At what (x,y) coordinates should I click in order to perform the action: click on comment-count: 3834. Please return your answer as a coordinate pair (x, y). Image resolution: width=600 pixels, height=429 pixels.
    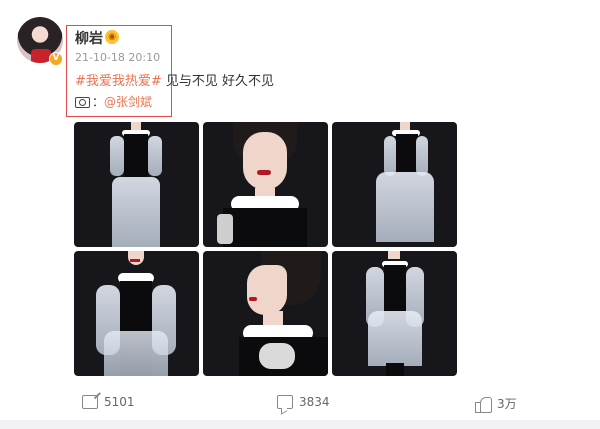
    Looking at the image, I should click on (314, 402).